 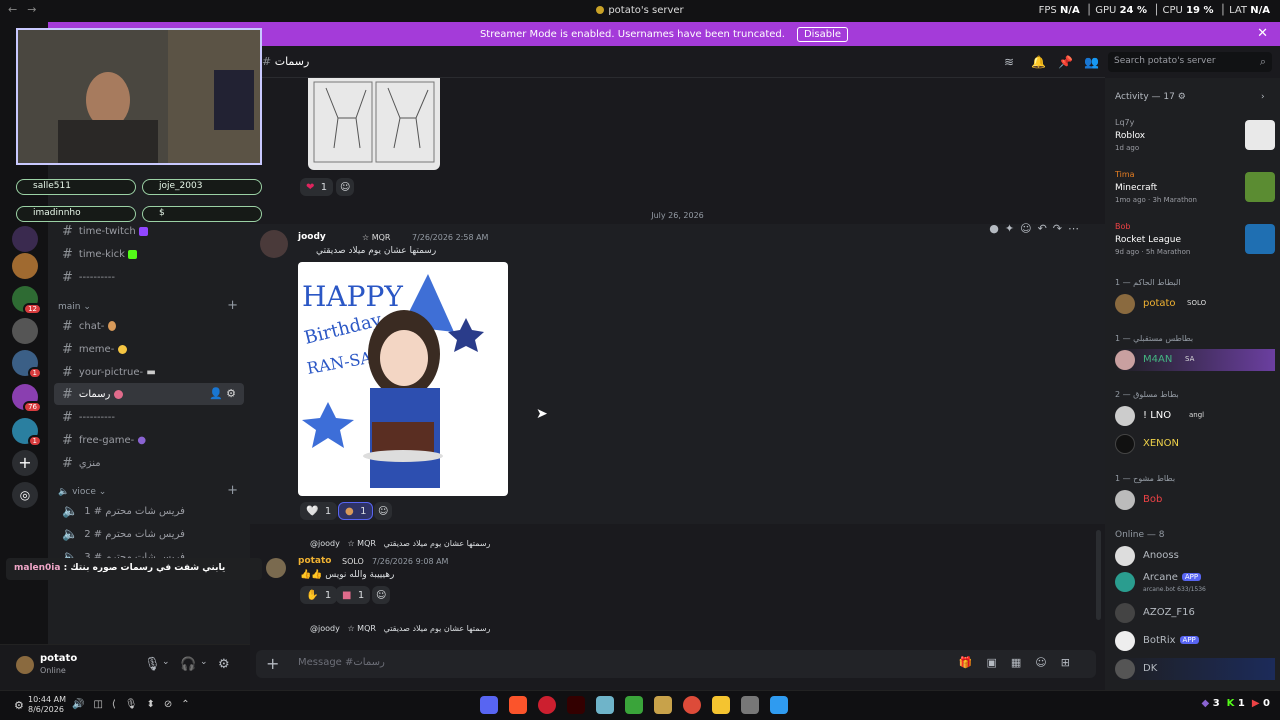 What do you see at coordinates (25, 463) in the screenshot?
I see `add-server-icon: +` at bounding box center [25, 463].